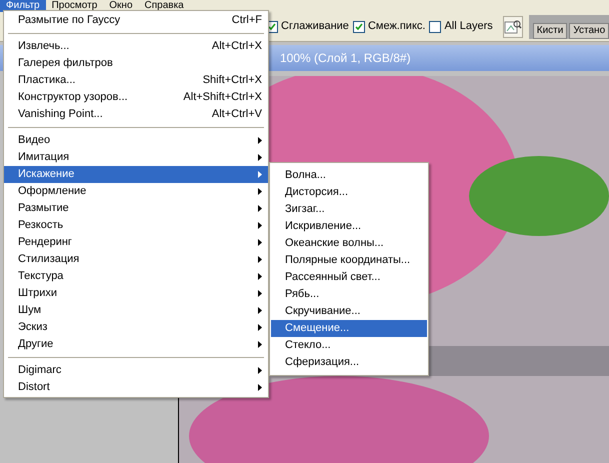  I want to click on menu-item: Размытие по Гауссу Ctrl+F, so click(136, 20).